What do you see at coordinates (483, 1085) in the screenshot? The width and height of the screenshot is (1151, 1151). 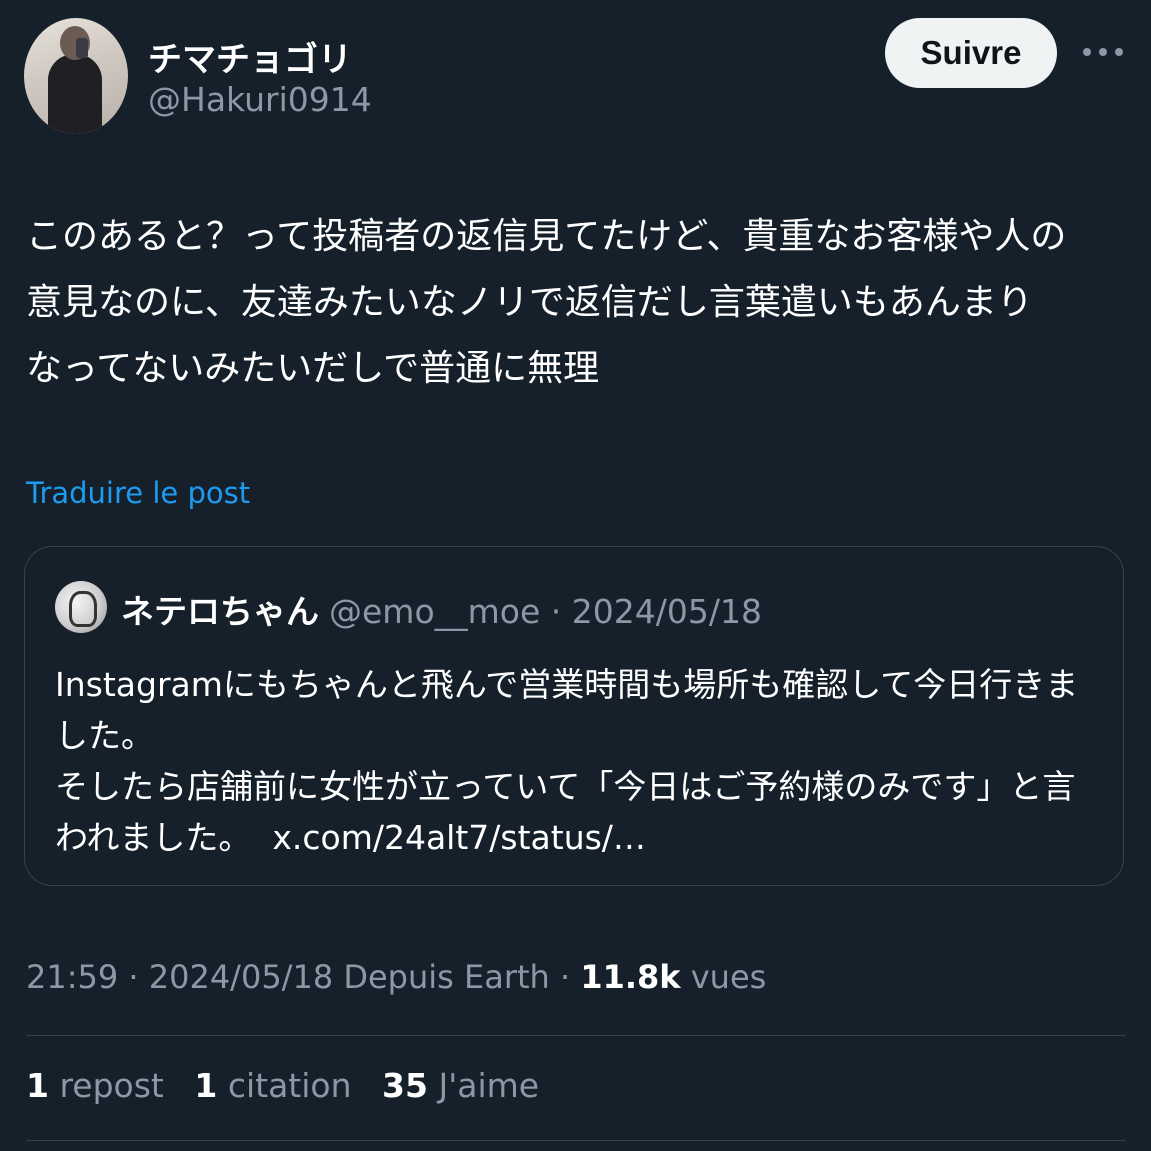 I see `likes-label: J'aime` at bounding box center [483, 1085].